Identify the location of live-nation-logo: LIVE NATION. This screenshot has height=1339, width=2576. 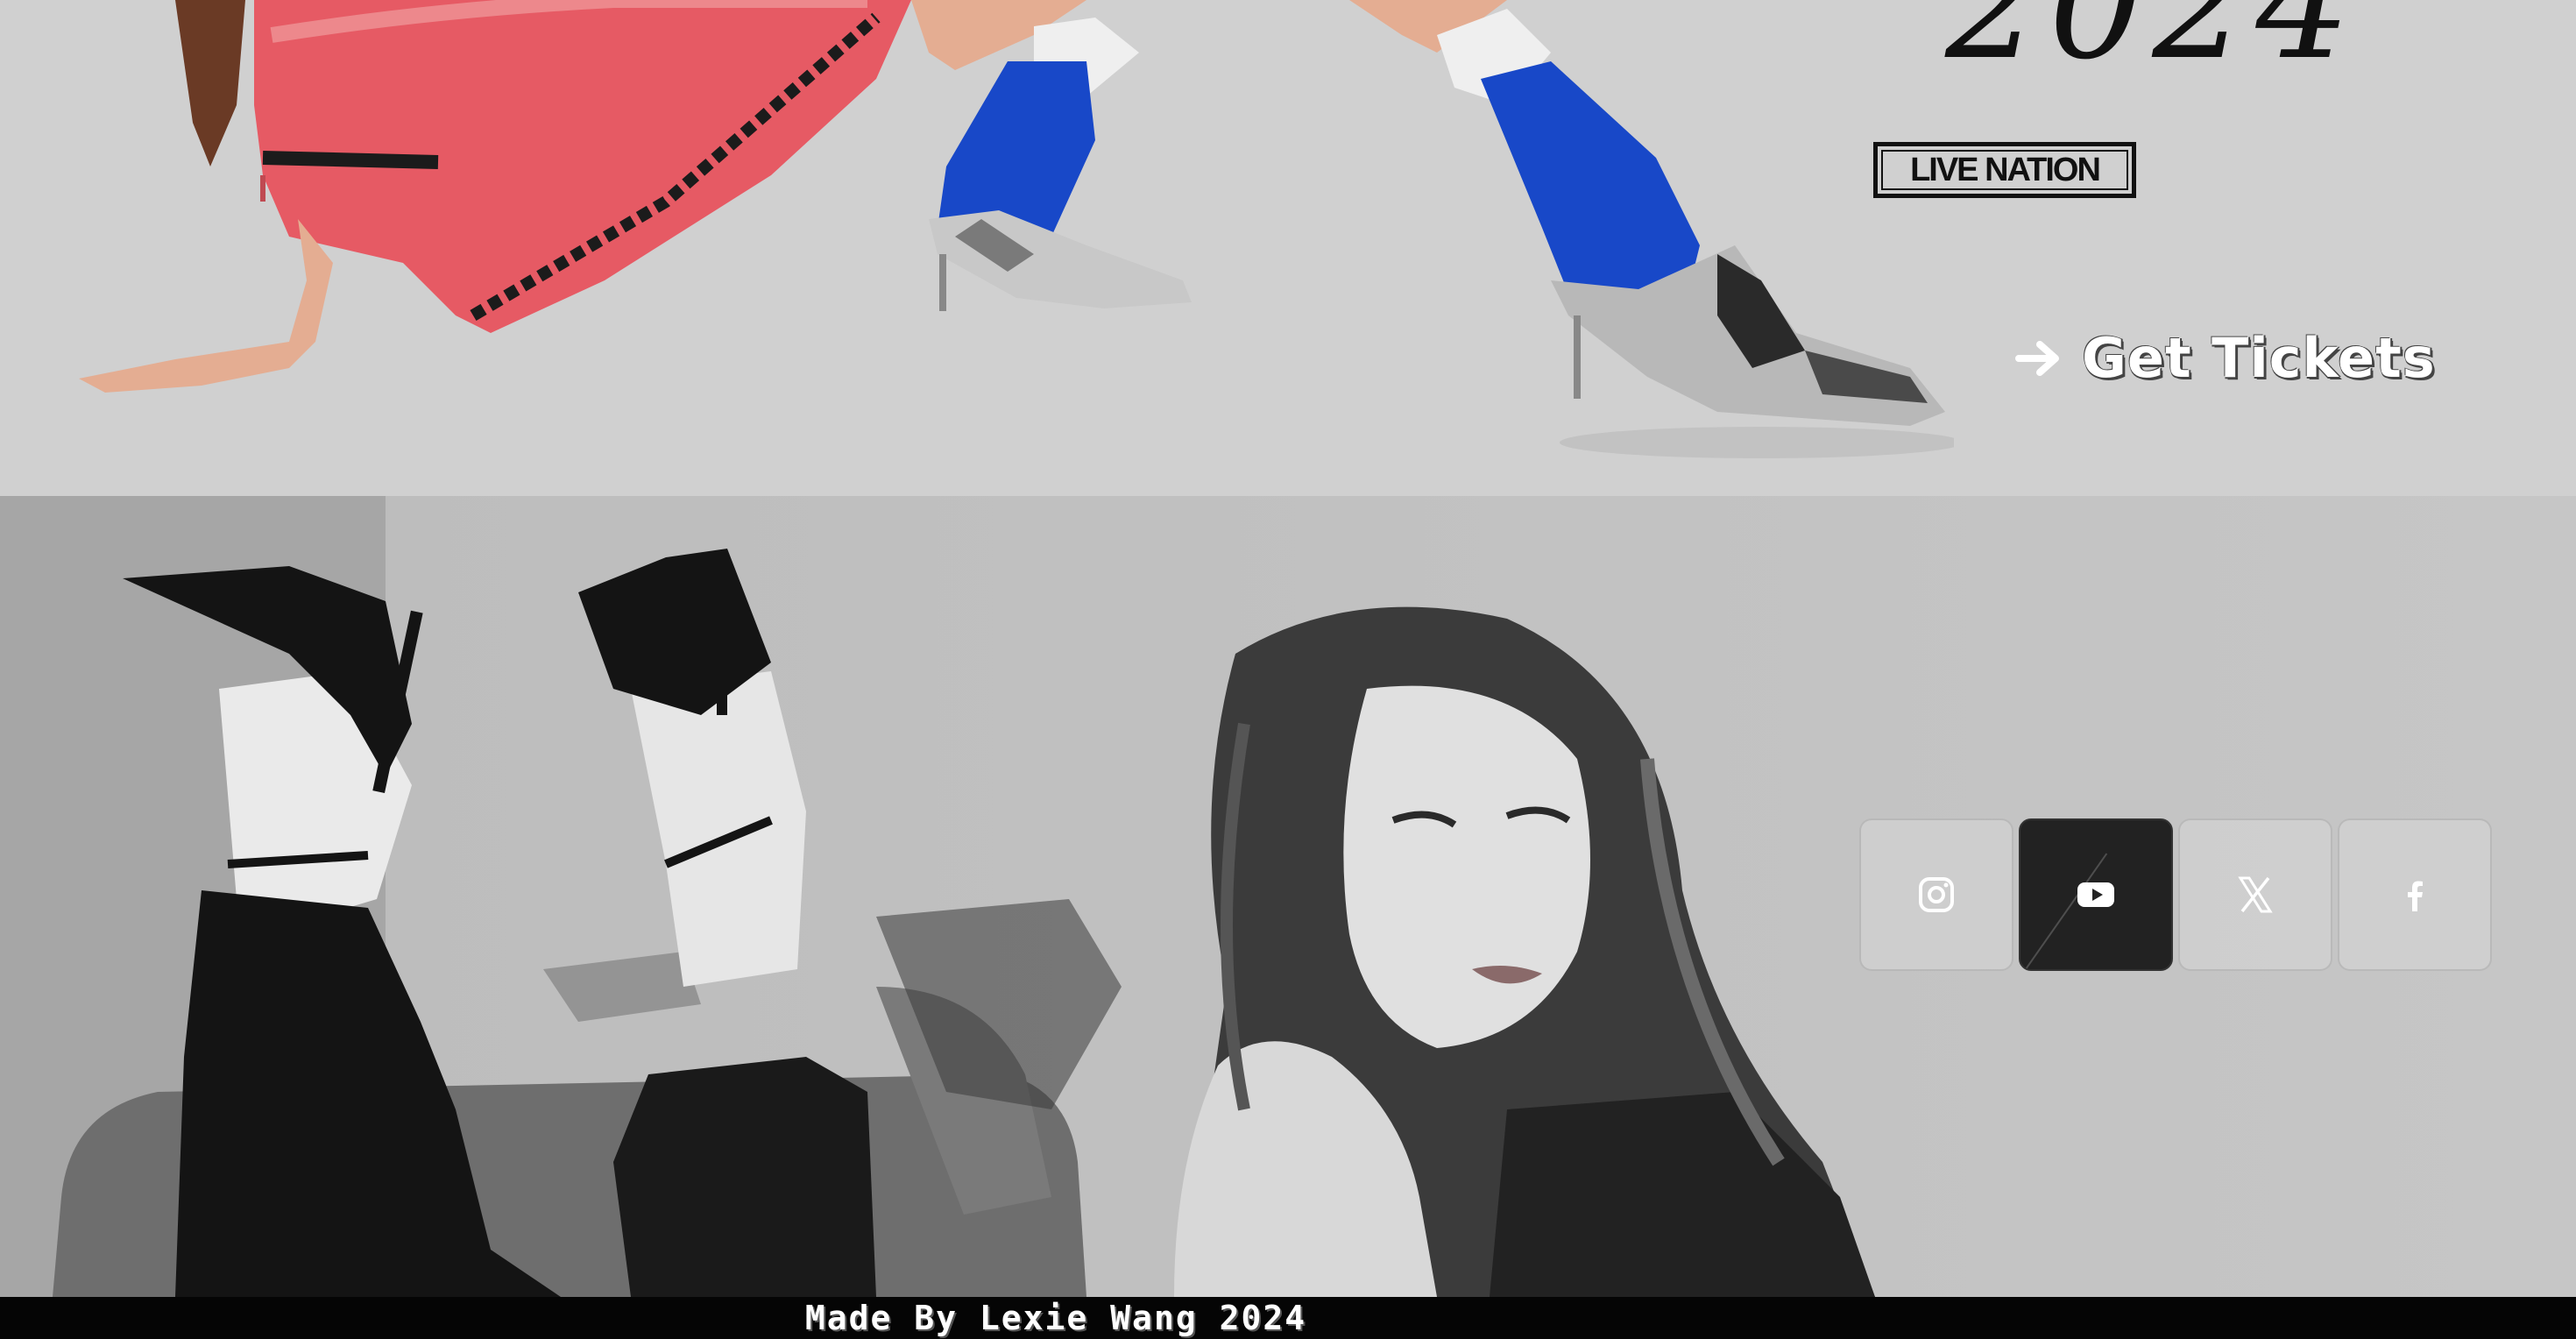
(2004, 170).